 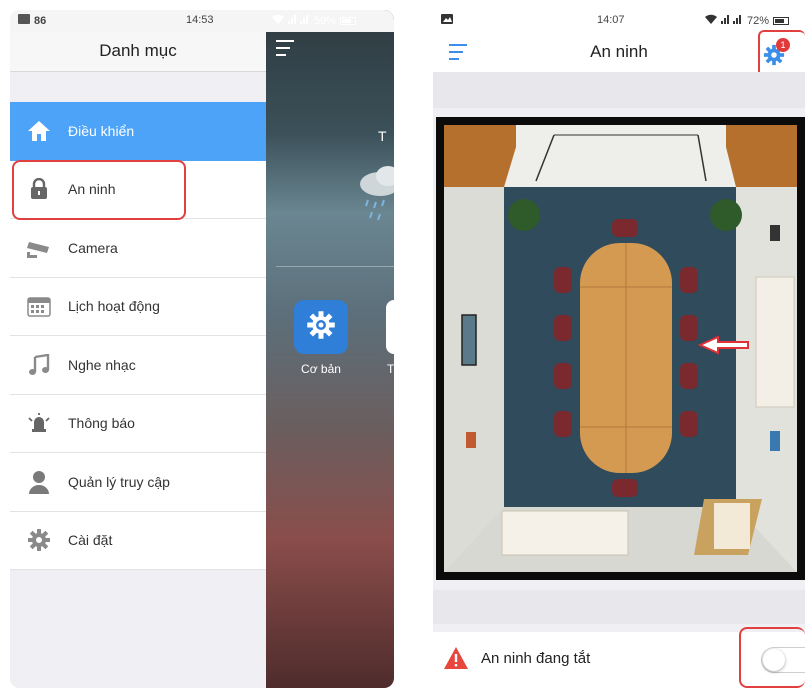 I want to click on menu-item-label: Camera, so click(x=93, y=247).